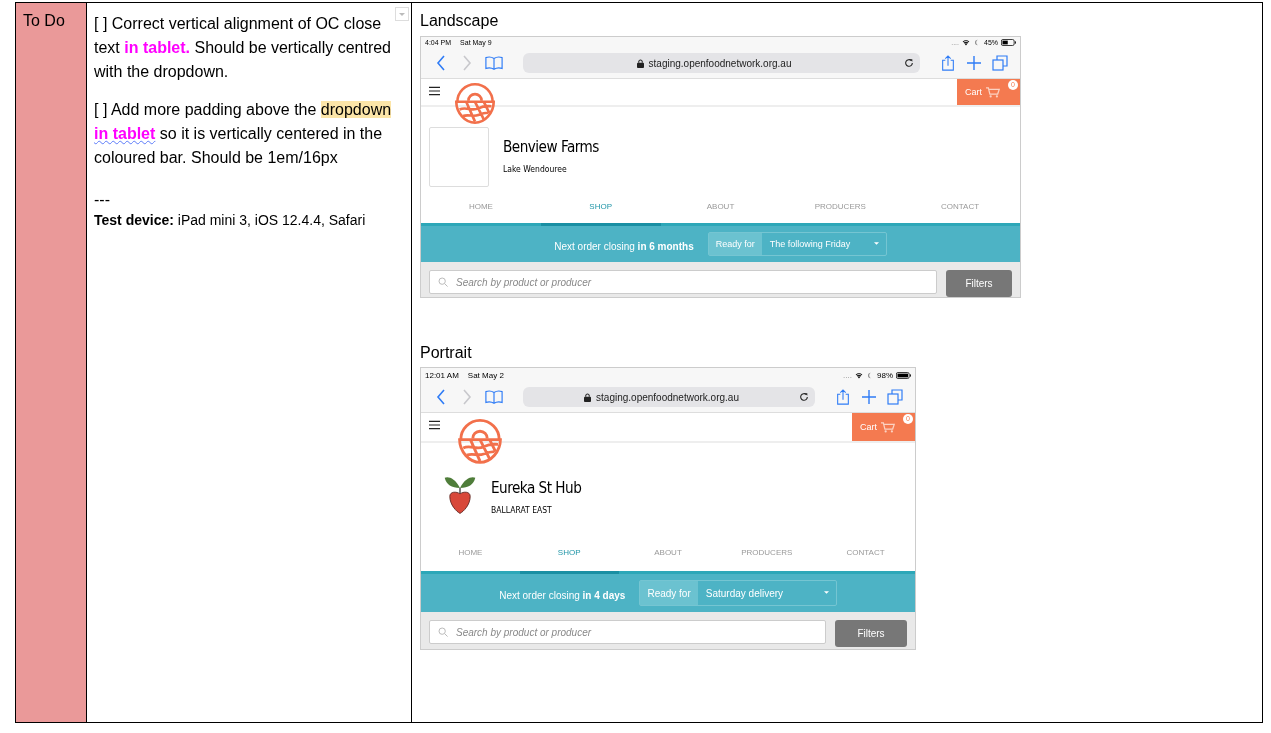  Describe the element at coordinates (536, 487) in the screenshot. I see `shop-name: Eureka St Hub` at that location.